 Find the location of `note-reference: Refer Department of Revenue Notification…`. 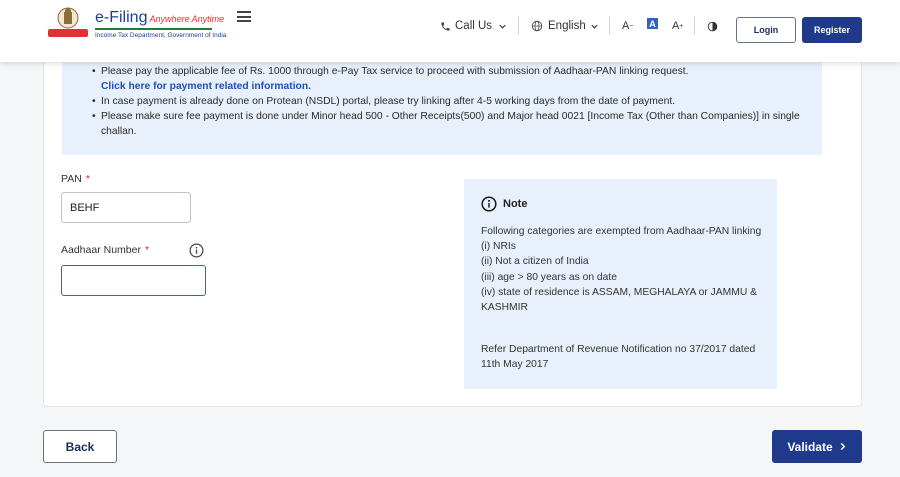

note-reference: Refer Department of Revenue Notification… is located at coordinates (618, 357).